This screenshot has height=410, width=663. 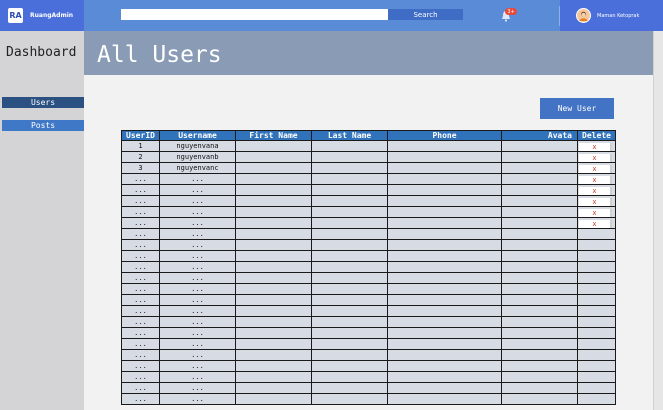 I want to click on column-header-last-name: Last Name, so click(x=349, y=135).